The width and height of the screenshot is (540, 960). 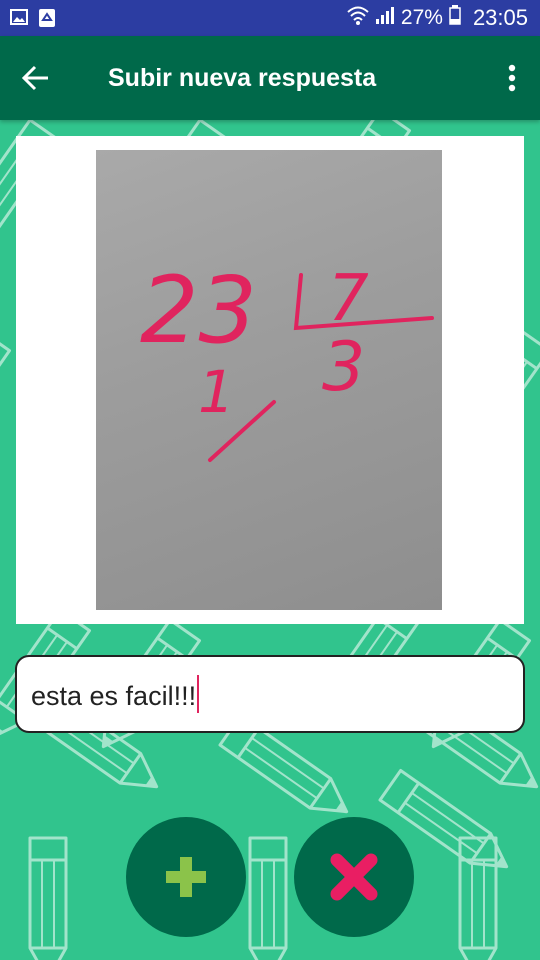 I want to click on wifi-icon, so click(x=358, y=18).